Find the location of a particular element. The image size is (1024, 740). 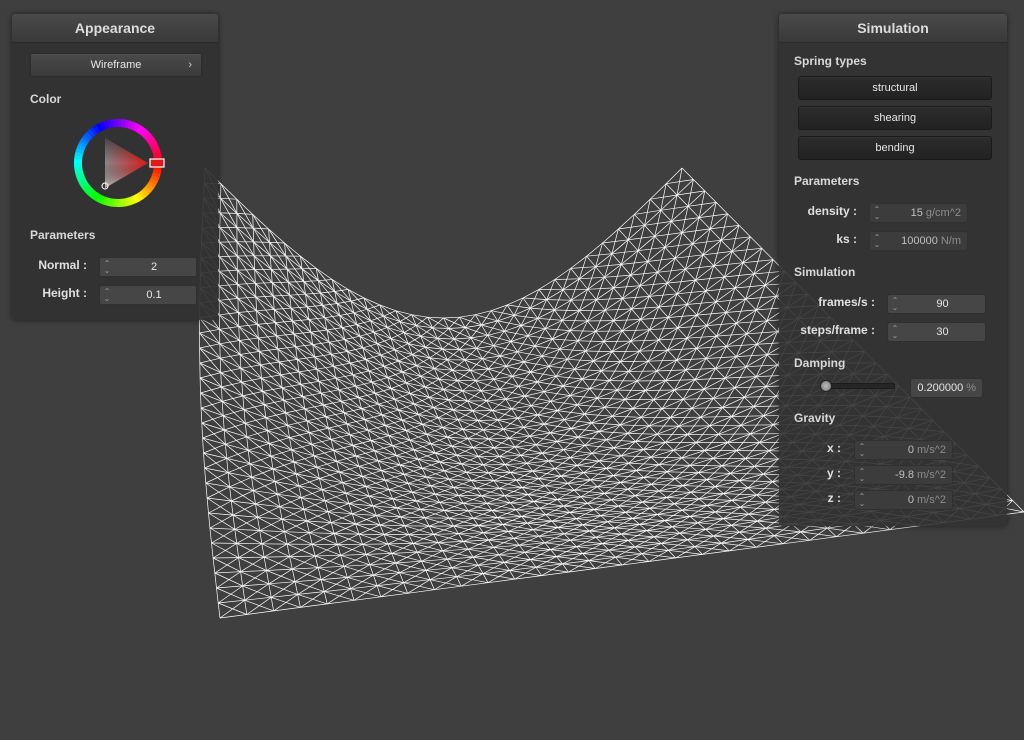

normal-label: Normal : is located at coordinates (62, 265).